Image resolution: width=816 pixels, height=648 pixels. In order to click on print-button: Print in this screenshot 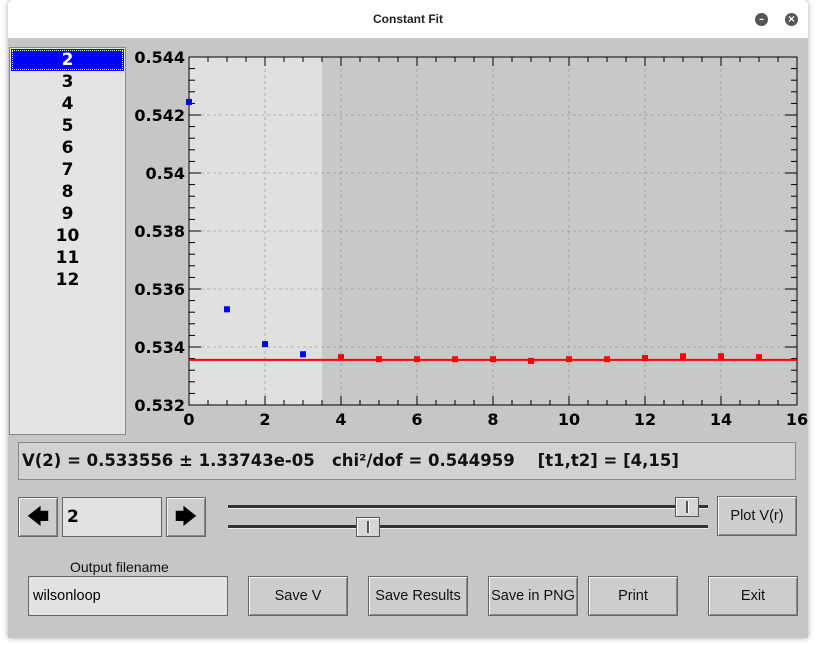, I will do `click(633, 596)`.